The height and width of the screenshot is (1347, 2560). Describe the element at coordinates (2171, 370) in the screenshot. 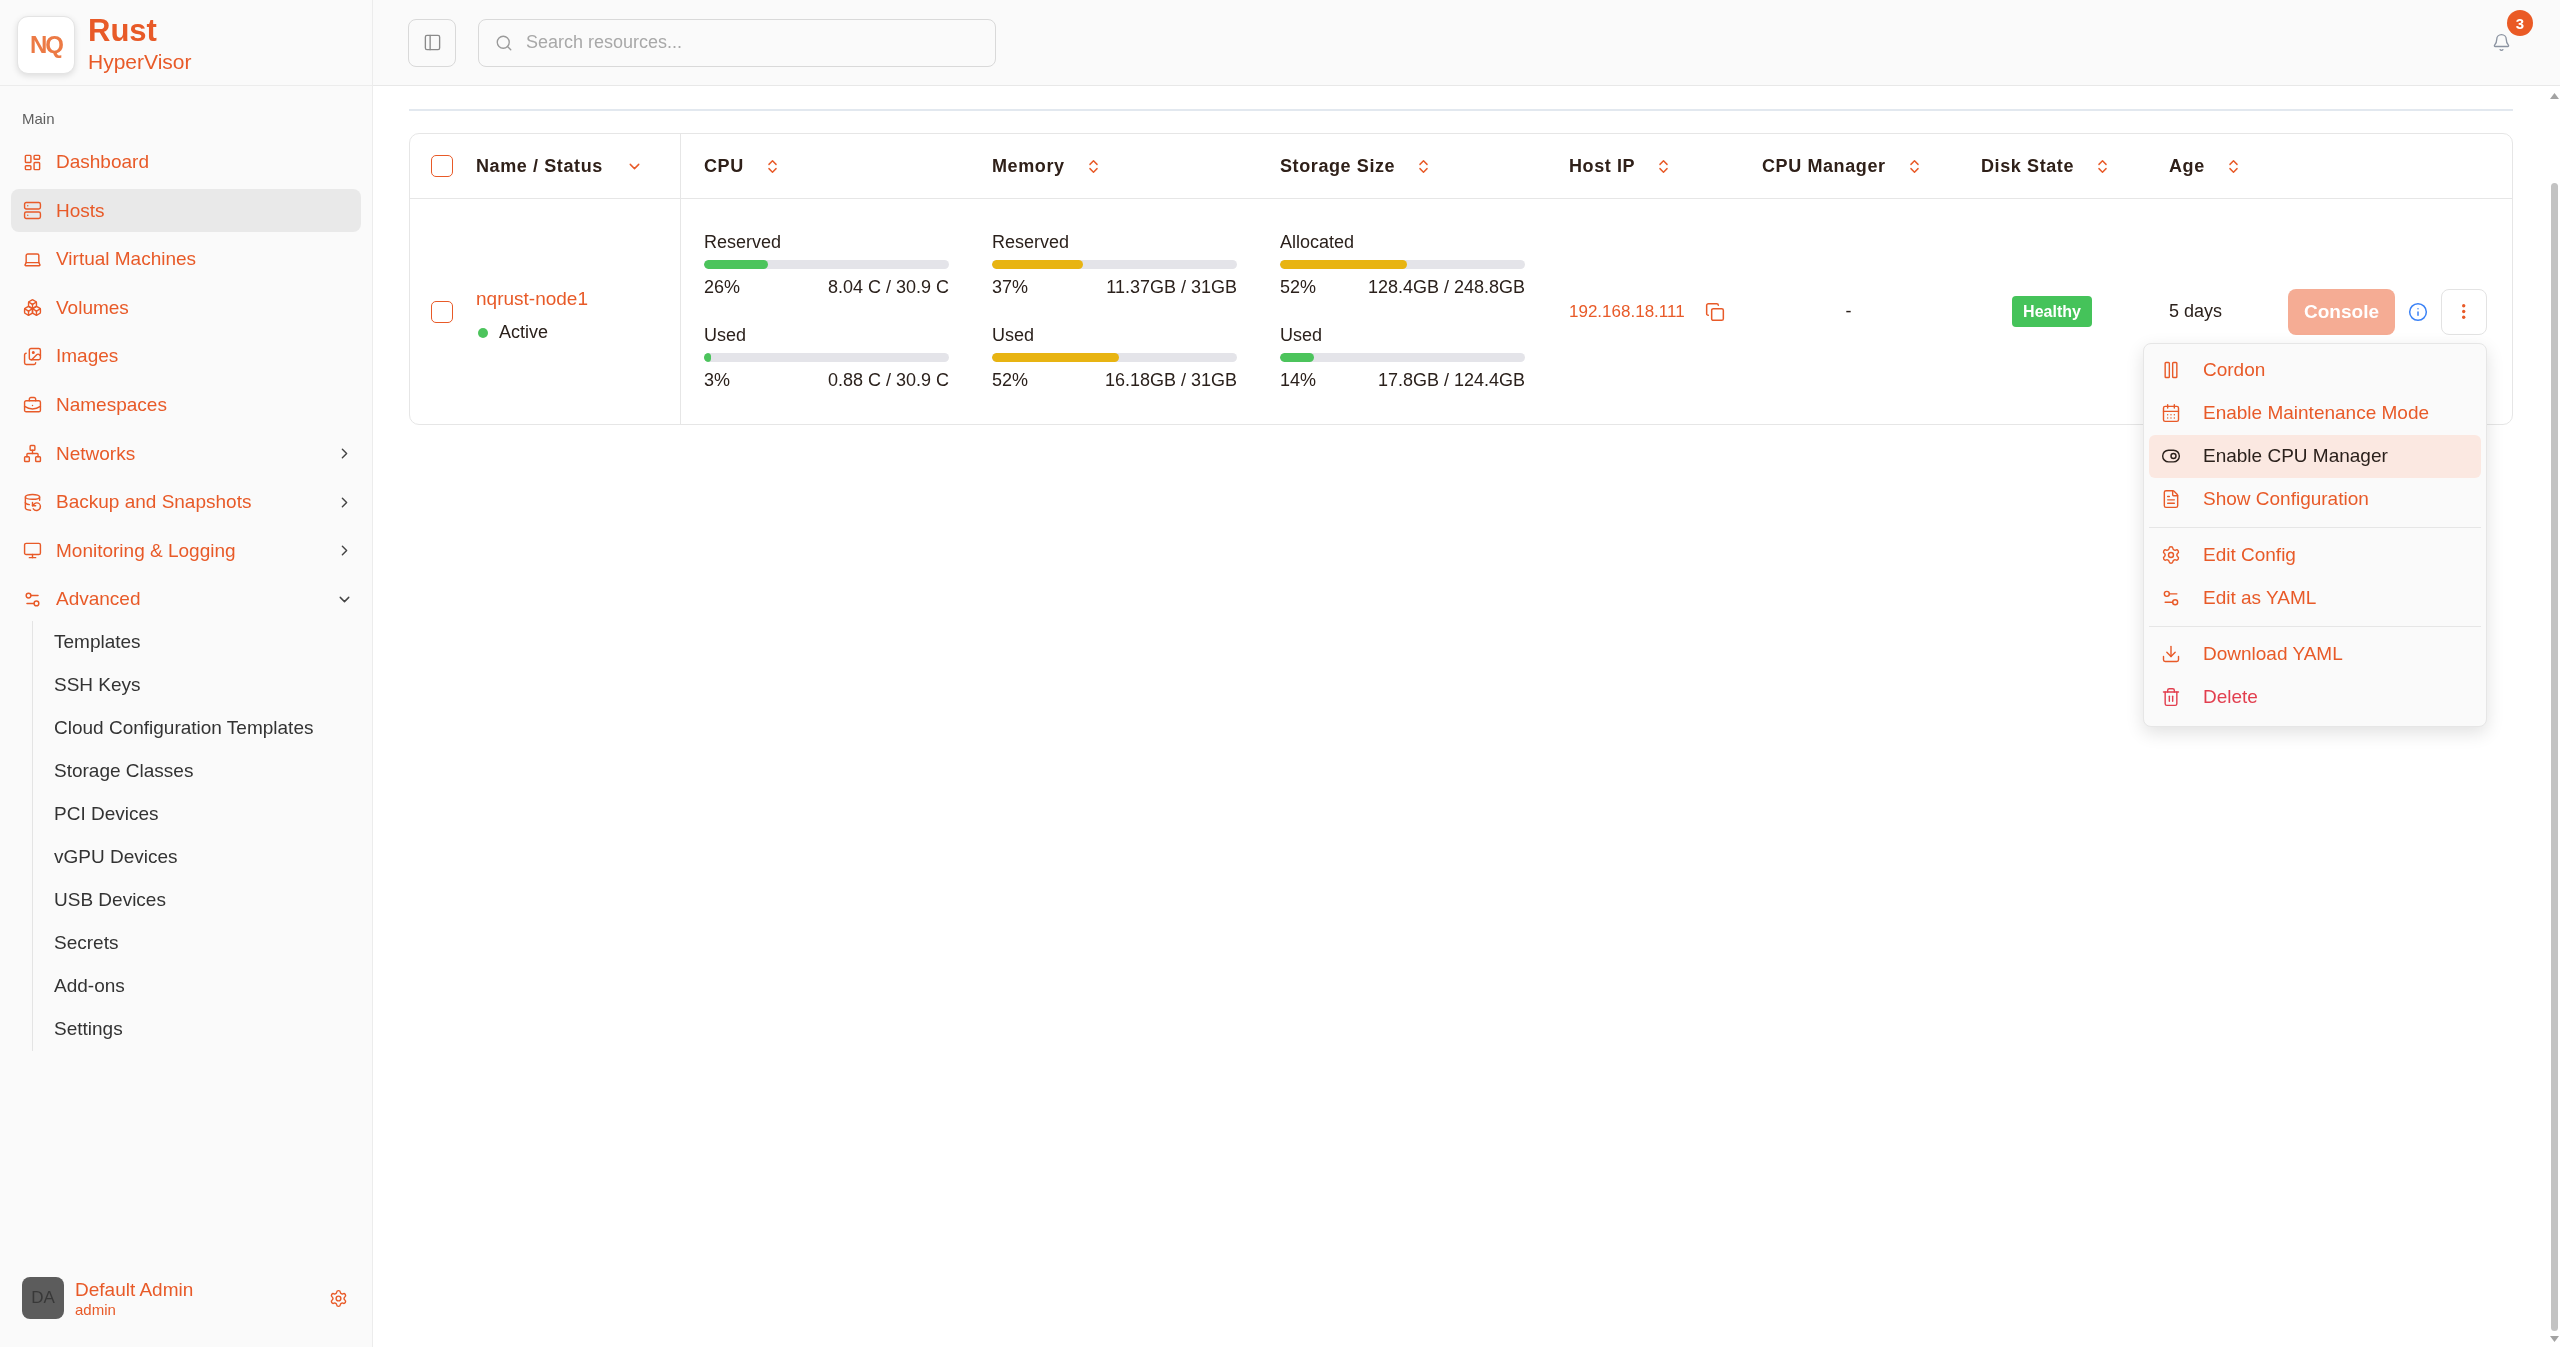

I see `pause-icon` at that location.